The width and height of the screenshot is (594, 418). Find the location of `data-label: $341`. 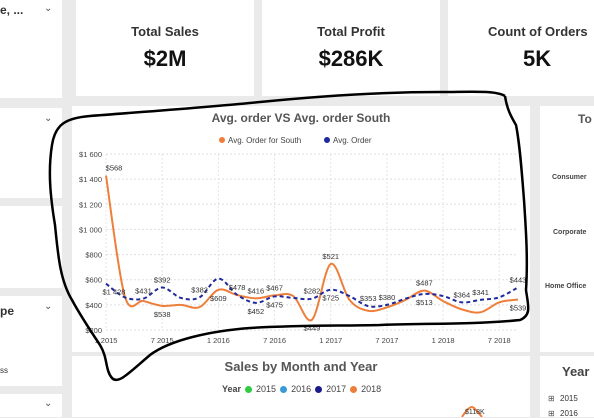

data-label: $341 is located at coordinates (480, 292).